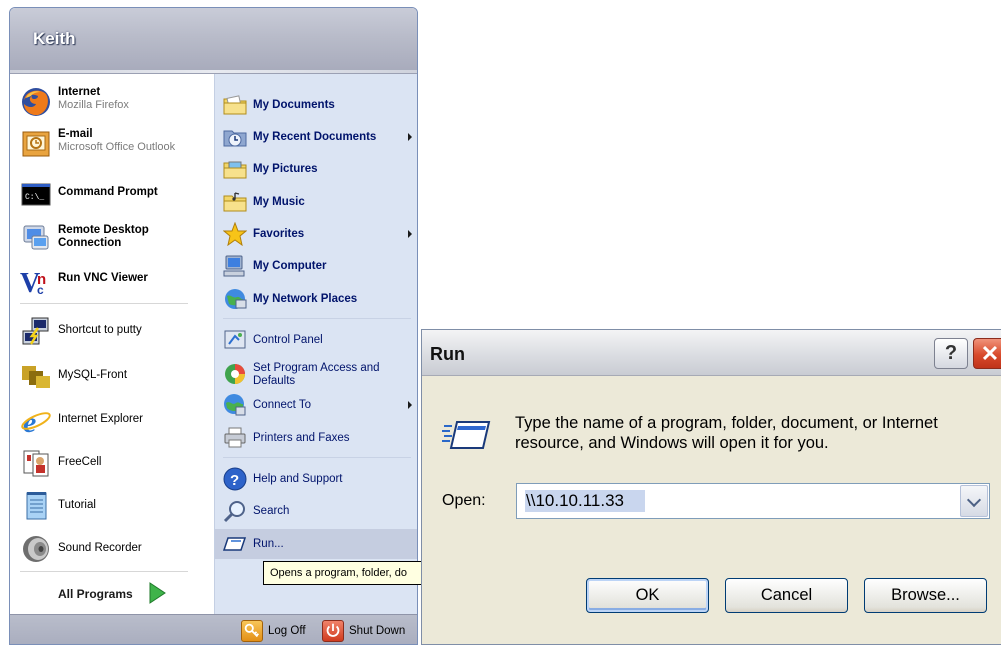 The image size is (1001, 645). Describe the element at coordinates (213, 41) in the screenshot. I see `start-menu-header: Keith` at that location.